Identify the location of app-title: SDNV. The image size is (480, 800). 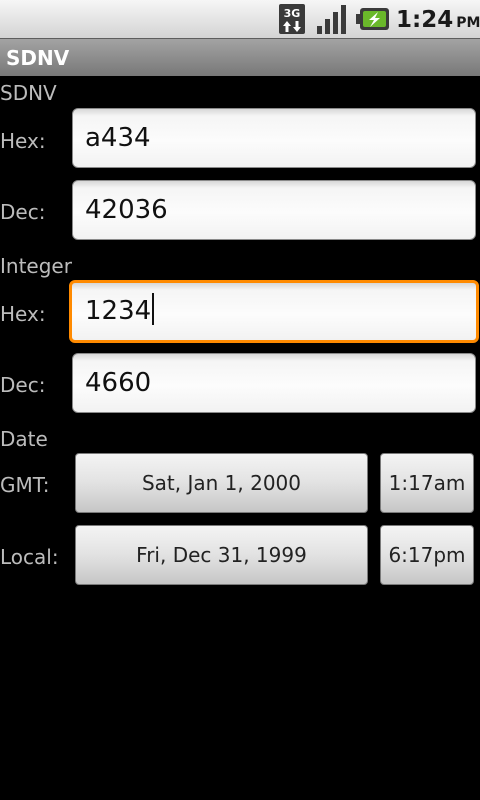
(38, 58).